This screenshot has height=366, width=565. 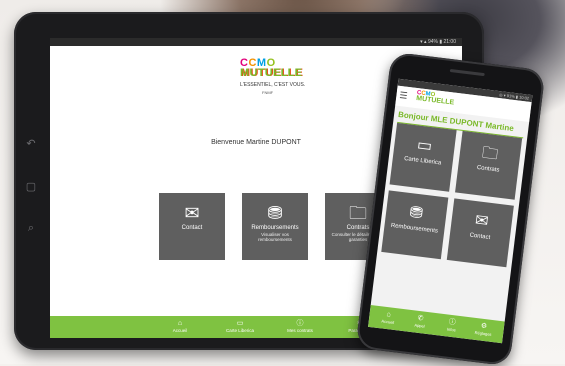 I want to click on info-icon: ⓘ, so click(x=300, y=323).